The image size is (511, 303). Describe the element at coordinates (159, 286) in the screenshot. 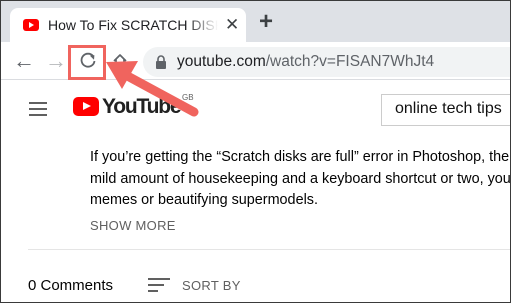

I see `sort-icon` at that location.